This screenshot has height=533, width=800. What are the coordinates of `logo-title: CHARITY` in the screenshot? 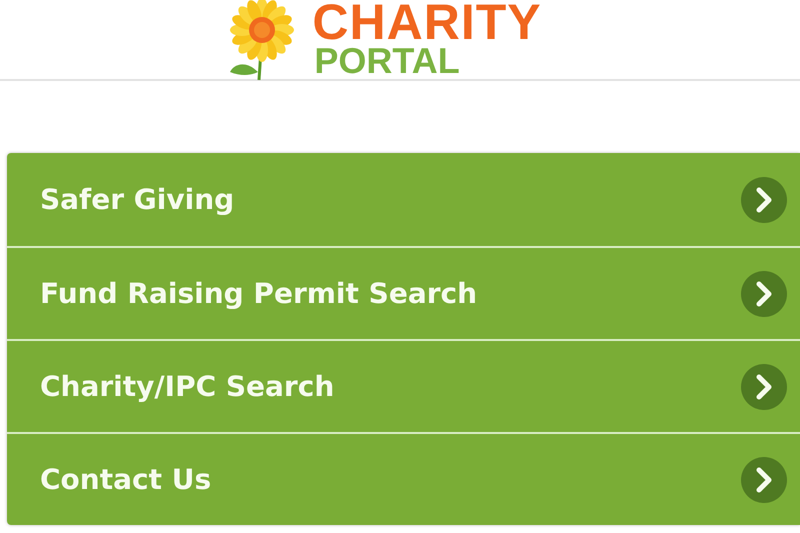 It's located at (427, 21).